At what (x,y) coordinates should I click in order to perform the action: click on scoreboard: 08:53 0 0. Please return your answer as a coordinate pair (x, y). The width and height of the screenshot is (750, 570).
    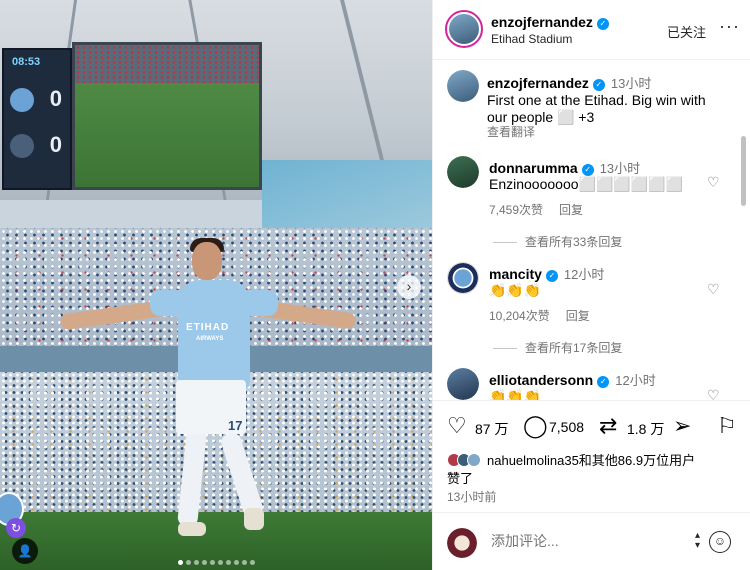
    Looking at the image, I should click on (37, 119).